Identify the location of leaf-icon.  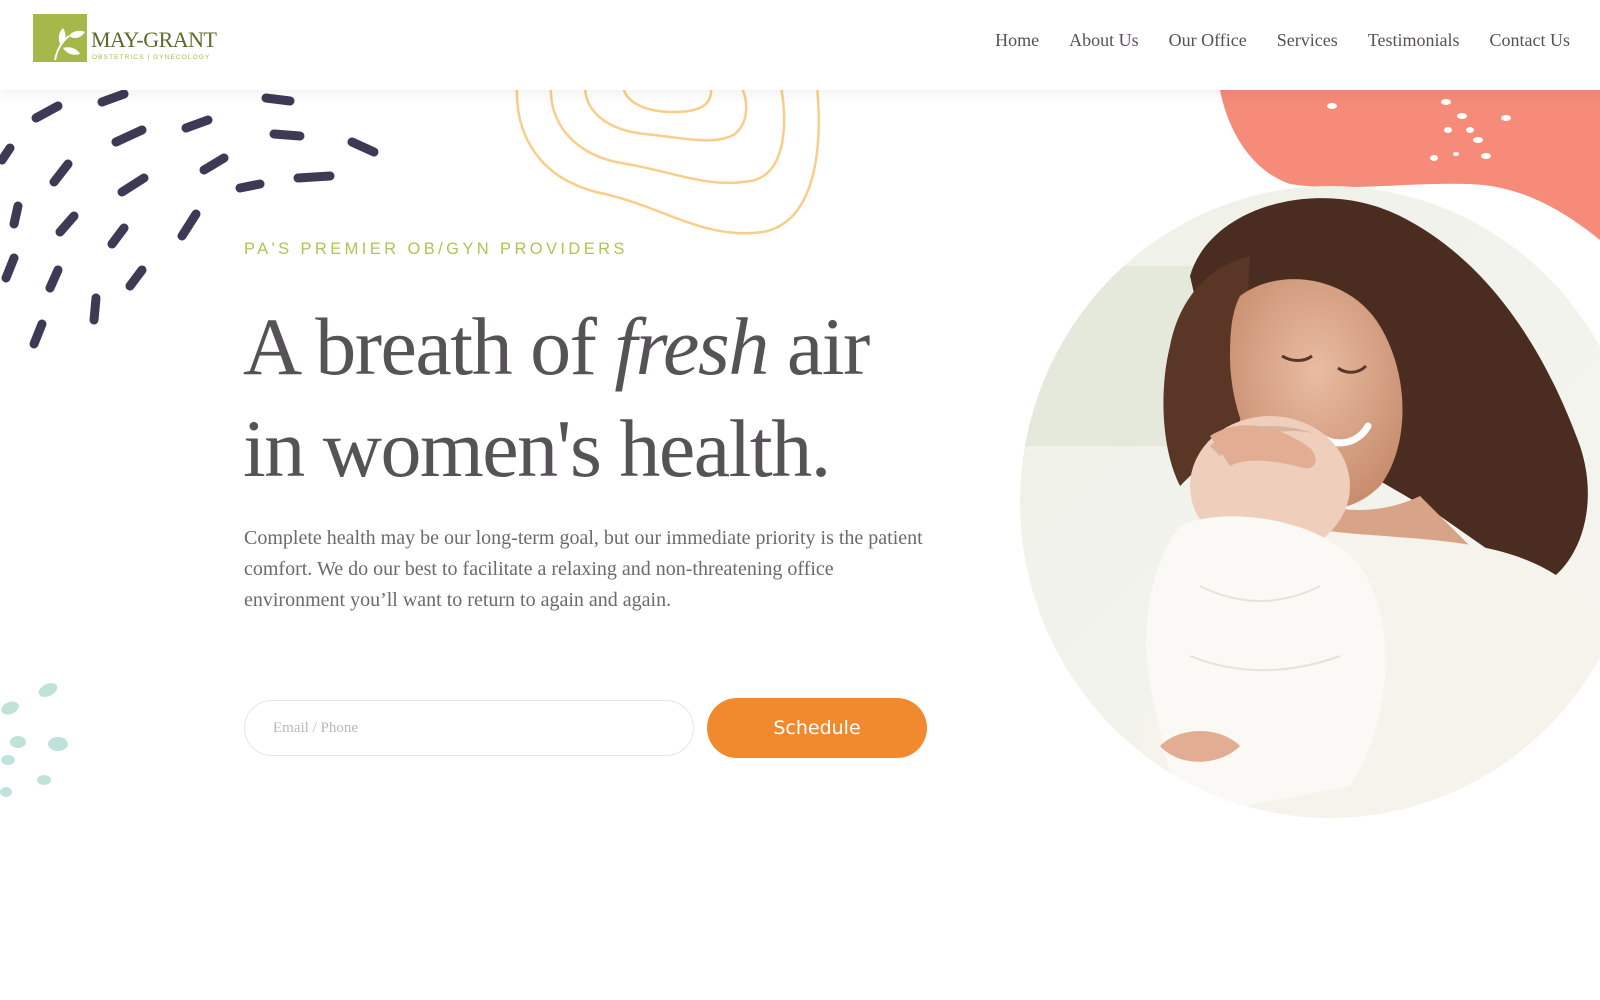
(60, 38).